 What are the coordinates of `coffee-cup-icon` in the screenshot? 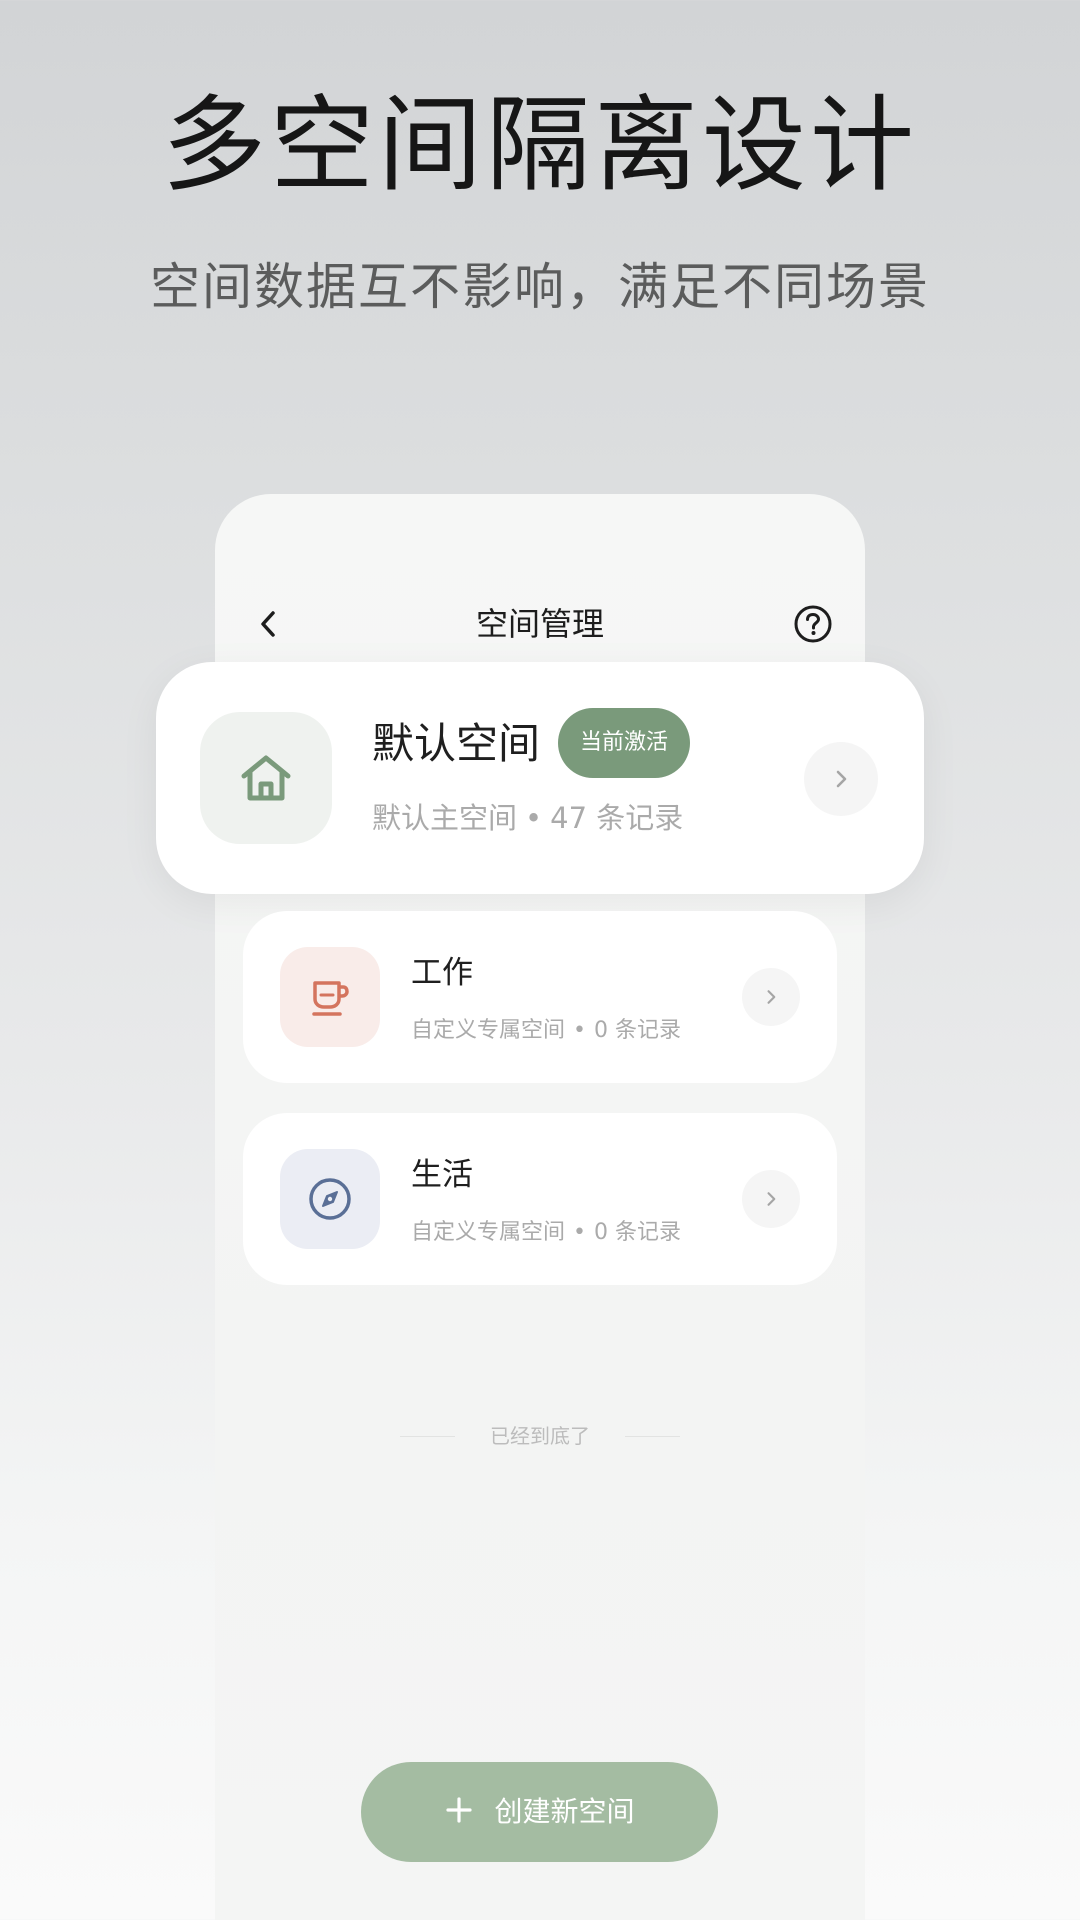 It's located at (330, 998).